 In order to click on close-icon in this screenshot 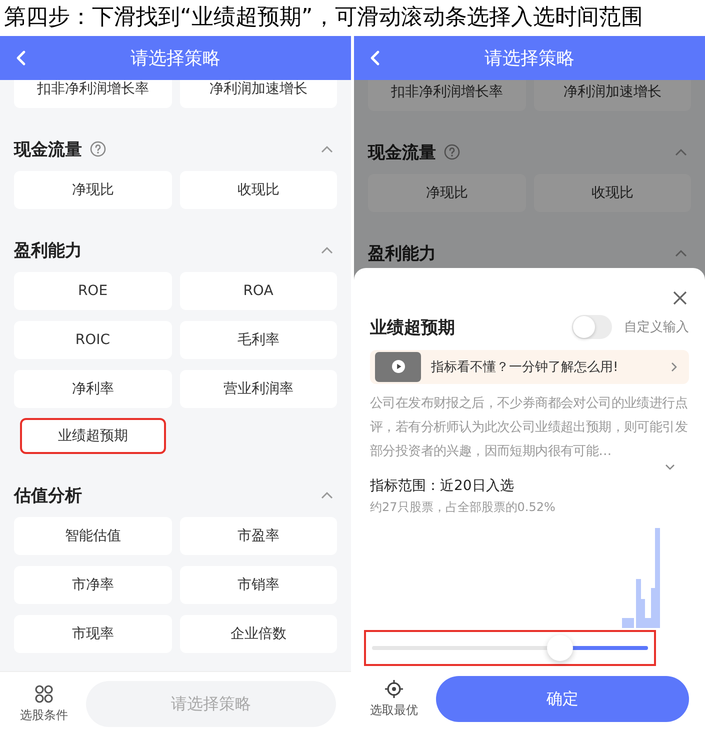, I will do `click(680, 298)`.